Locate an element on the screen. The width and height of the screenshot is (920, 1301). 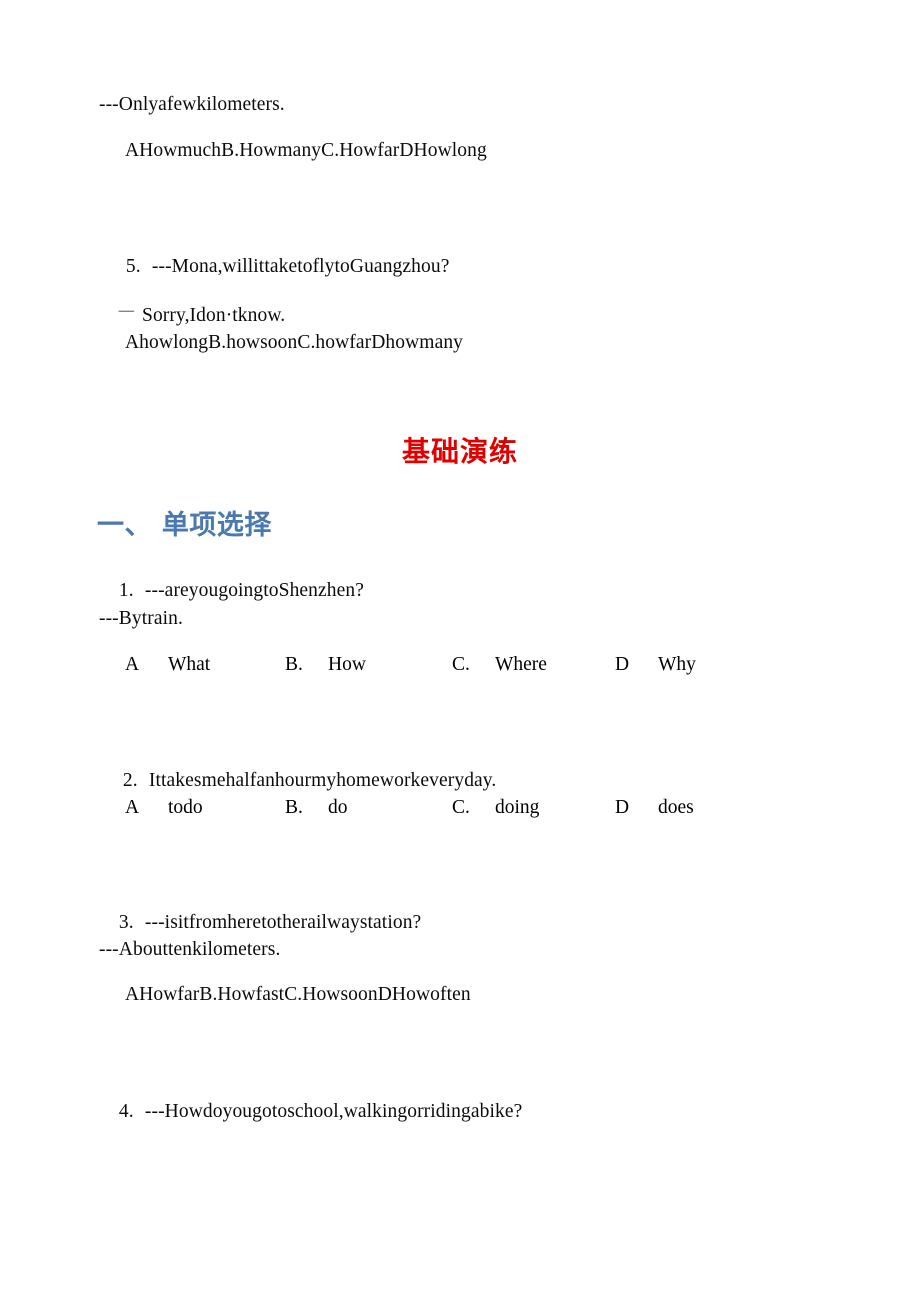
choice-option-d: D does is located at coordinates (680, 808).